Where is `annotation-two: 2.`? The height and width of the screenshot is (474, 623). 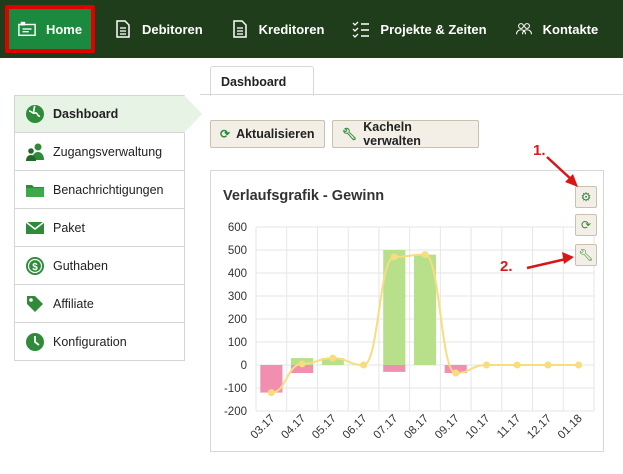
annotation-two: 2. is located at coordinates (506, 266).